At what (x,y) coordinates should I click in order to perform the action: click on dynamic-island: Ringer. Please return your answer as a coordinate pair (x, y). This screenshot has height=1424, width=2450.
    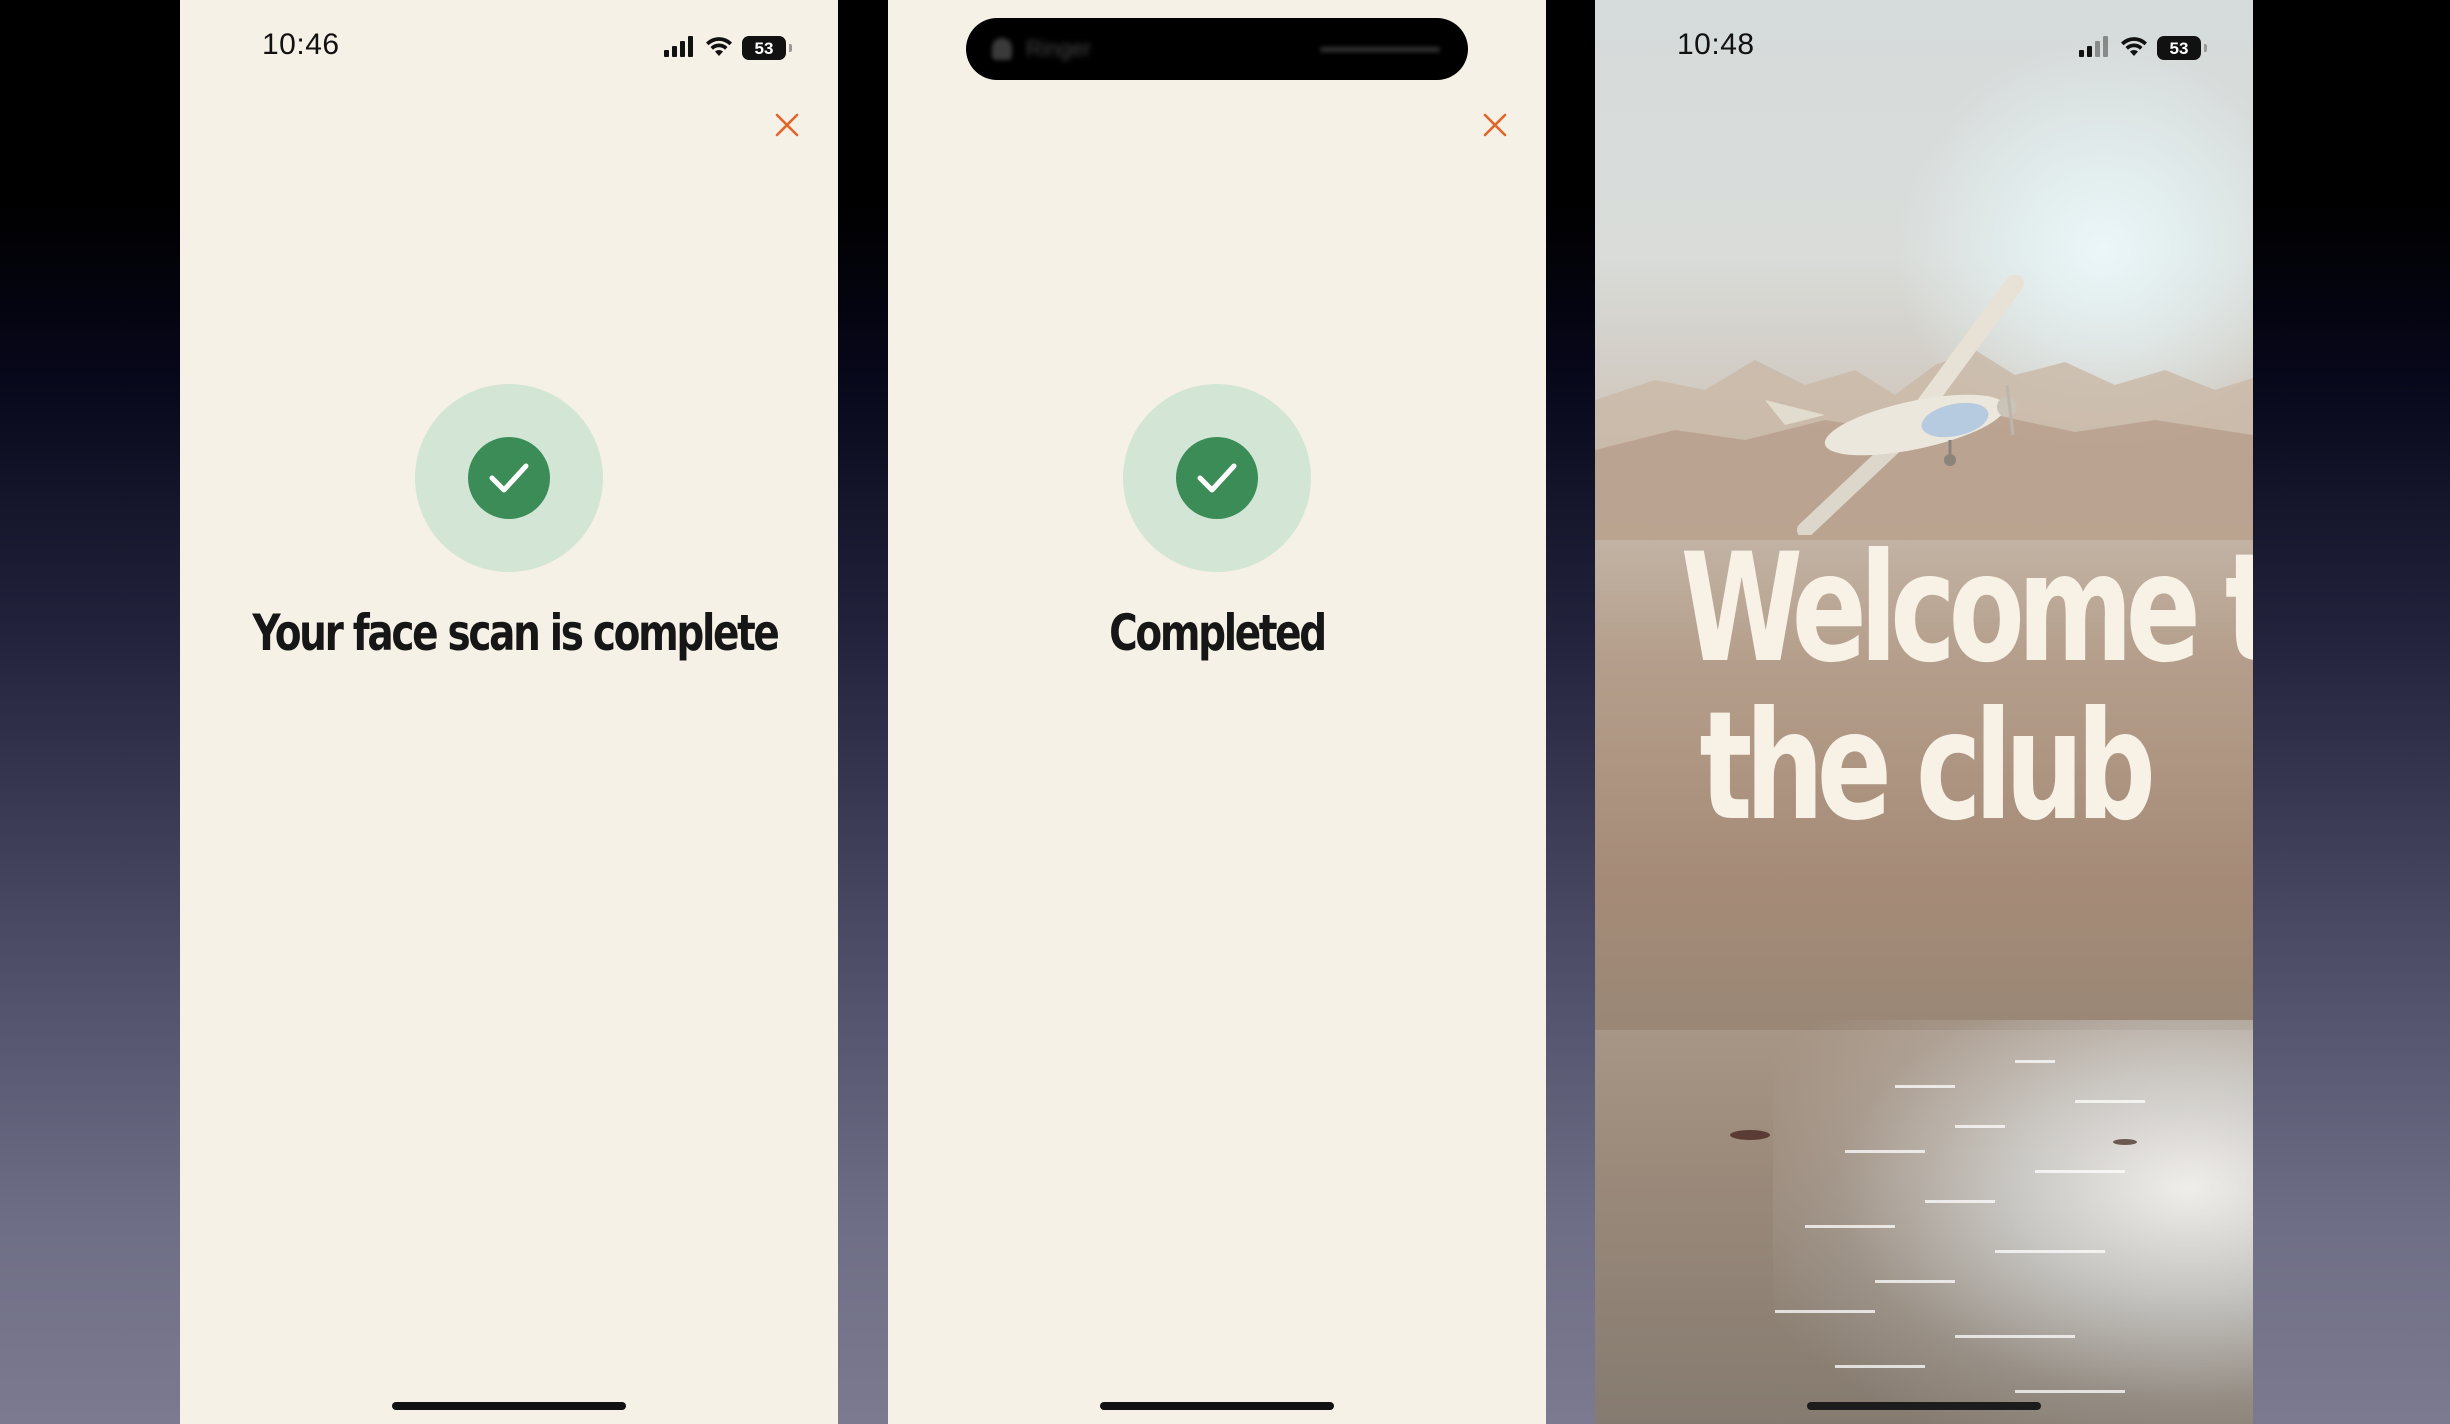
    Looking at the image, I should click on (1217, 49).